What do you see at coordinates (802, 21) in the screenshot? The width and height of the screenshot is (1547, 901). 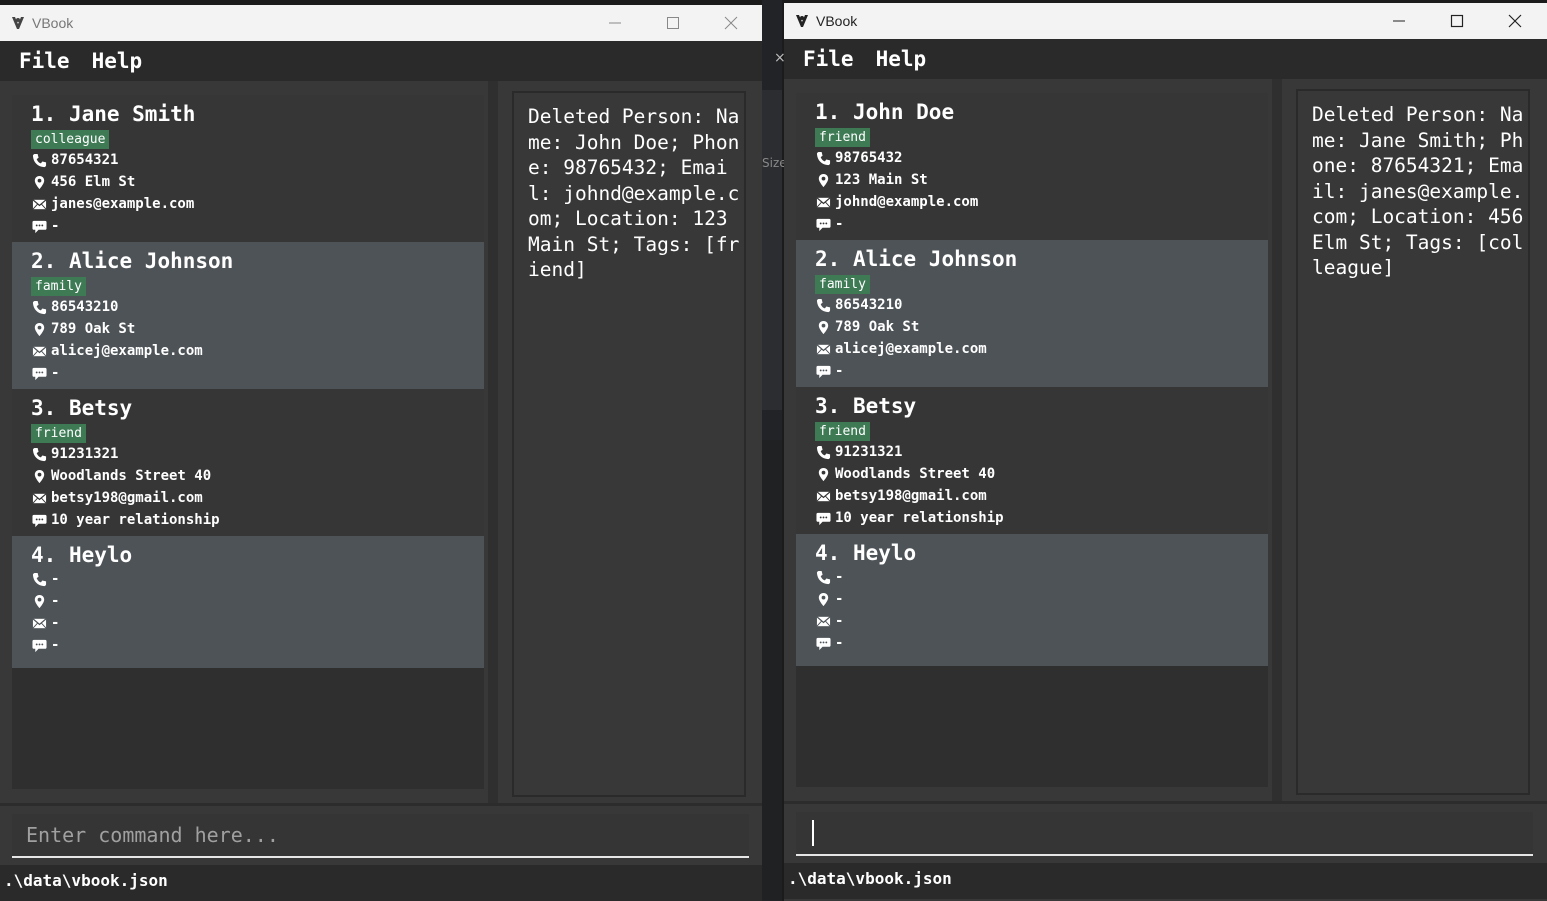 I see `vbook-logo-icon` at bounding box center [802, 21].